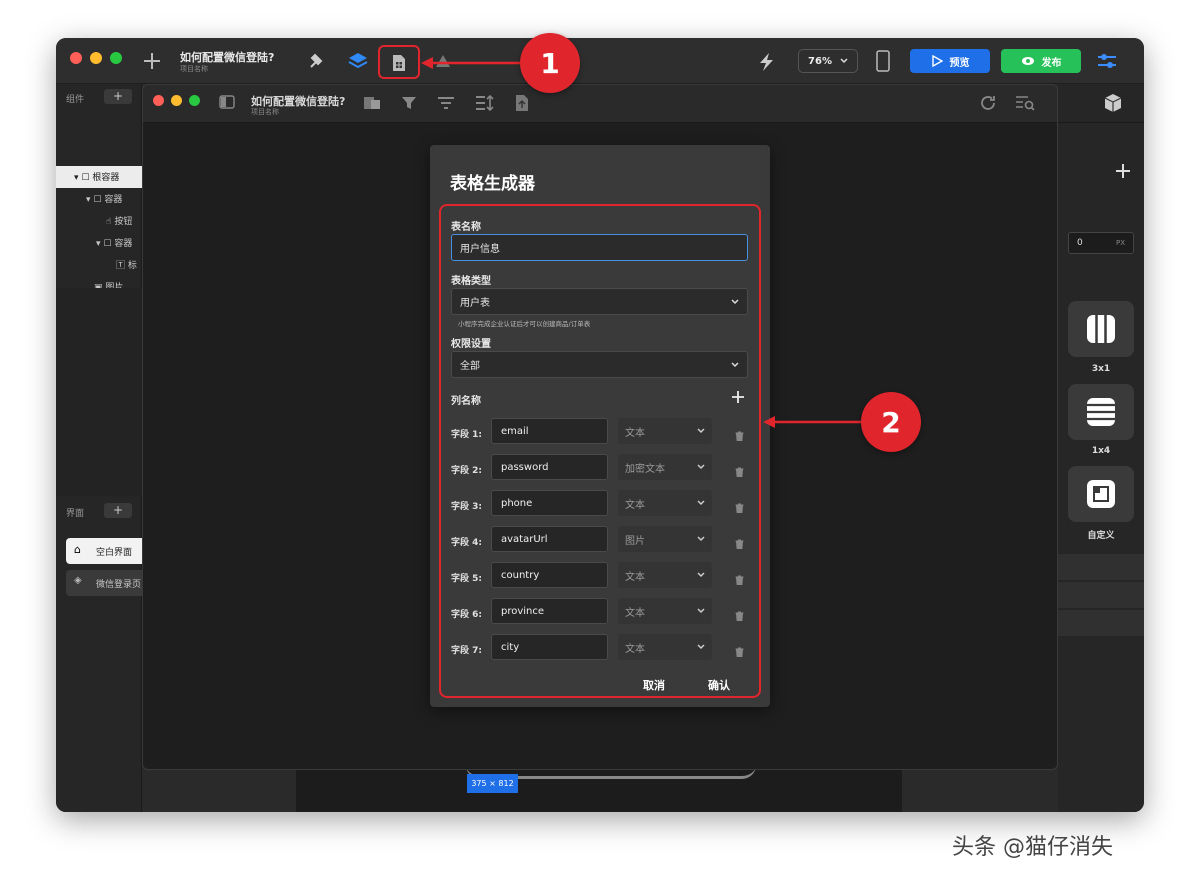  Describe the element at coordinates (769, 422) in the screenshot. I see `arrow-2-head` at that location.